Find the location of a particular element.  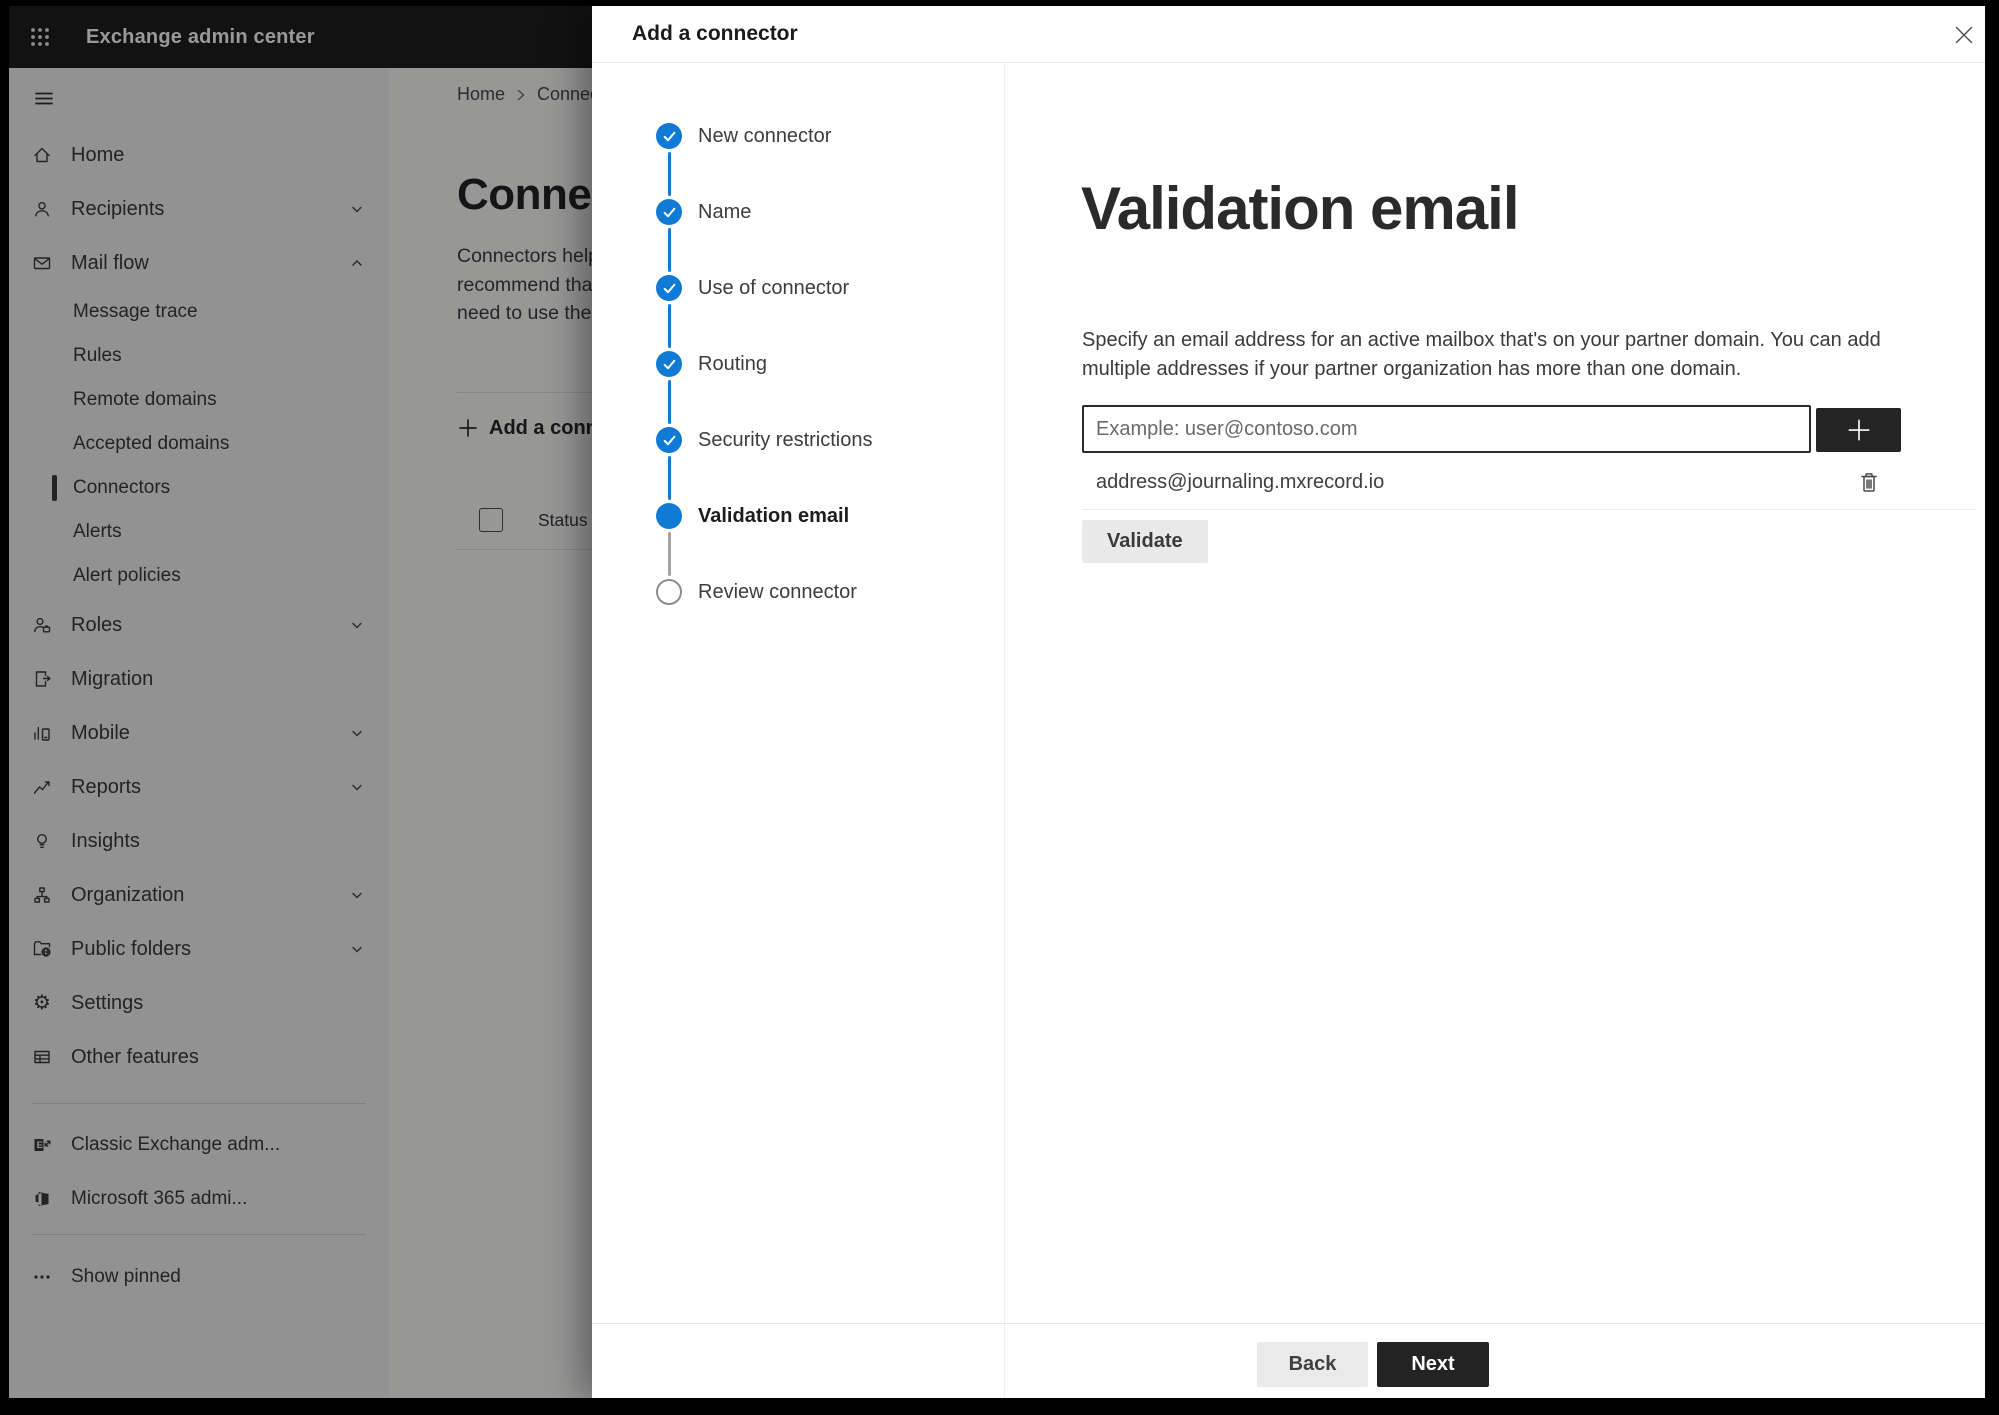

footer-divider is located at coordinates (1288, 1323).